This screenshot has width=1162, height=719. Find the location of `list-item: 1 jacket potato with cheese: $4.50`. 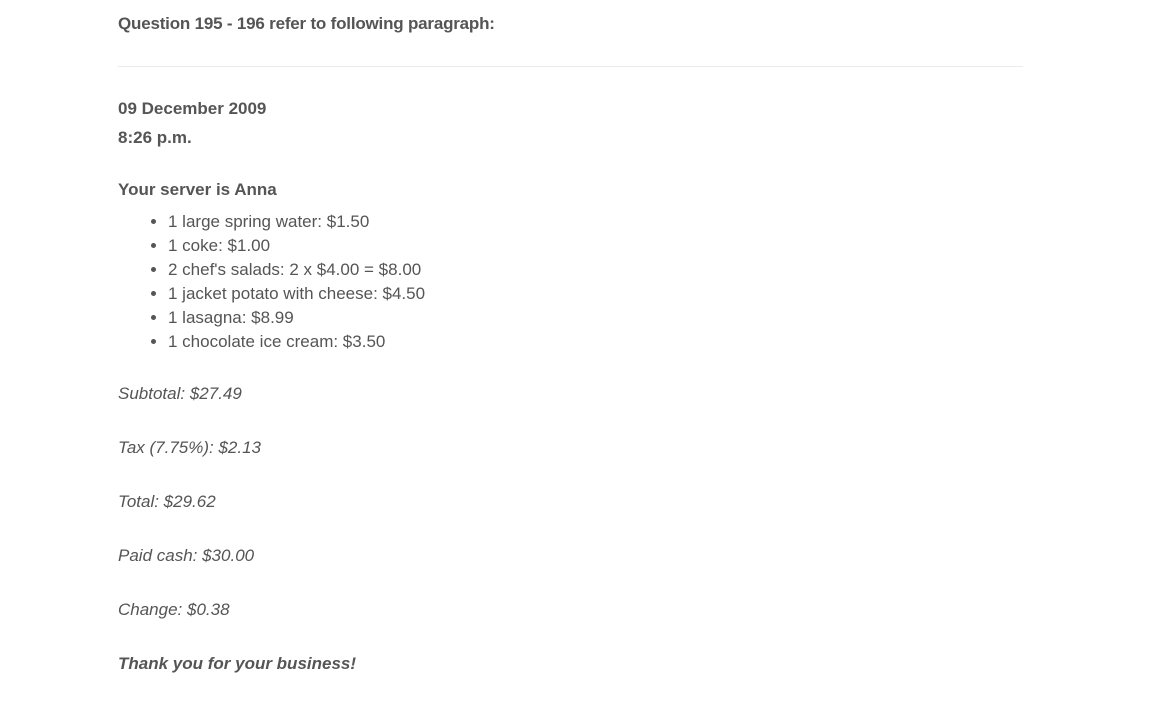

list-item: 1 jacket potato with cheese: $4.50 is located at coordinates (595, 294).